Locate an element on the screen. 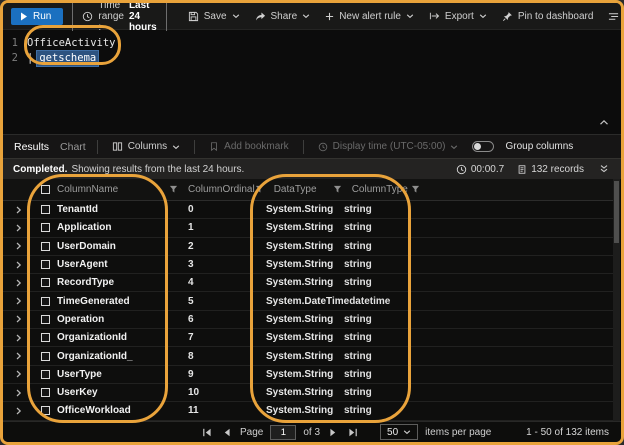 Image resolution: width=624 pixels, height=445 pixels. format-query-button: Format query is located at coordinates (613, 16).